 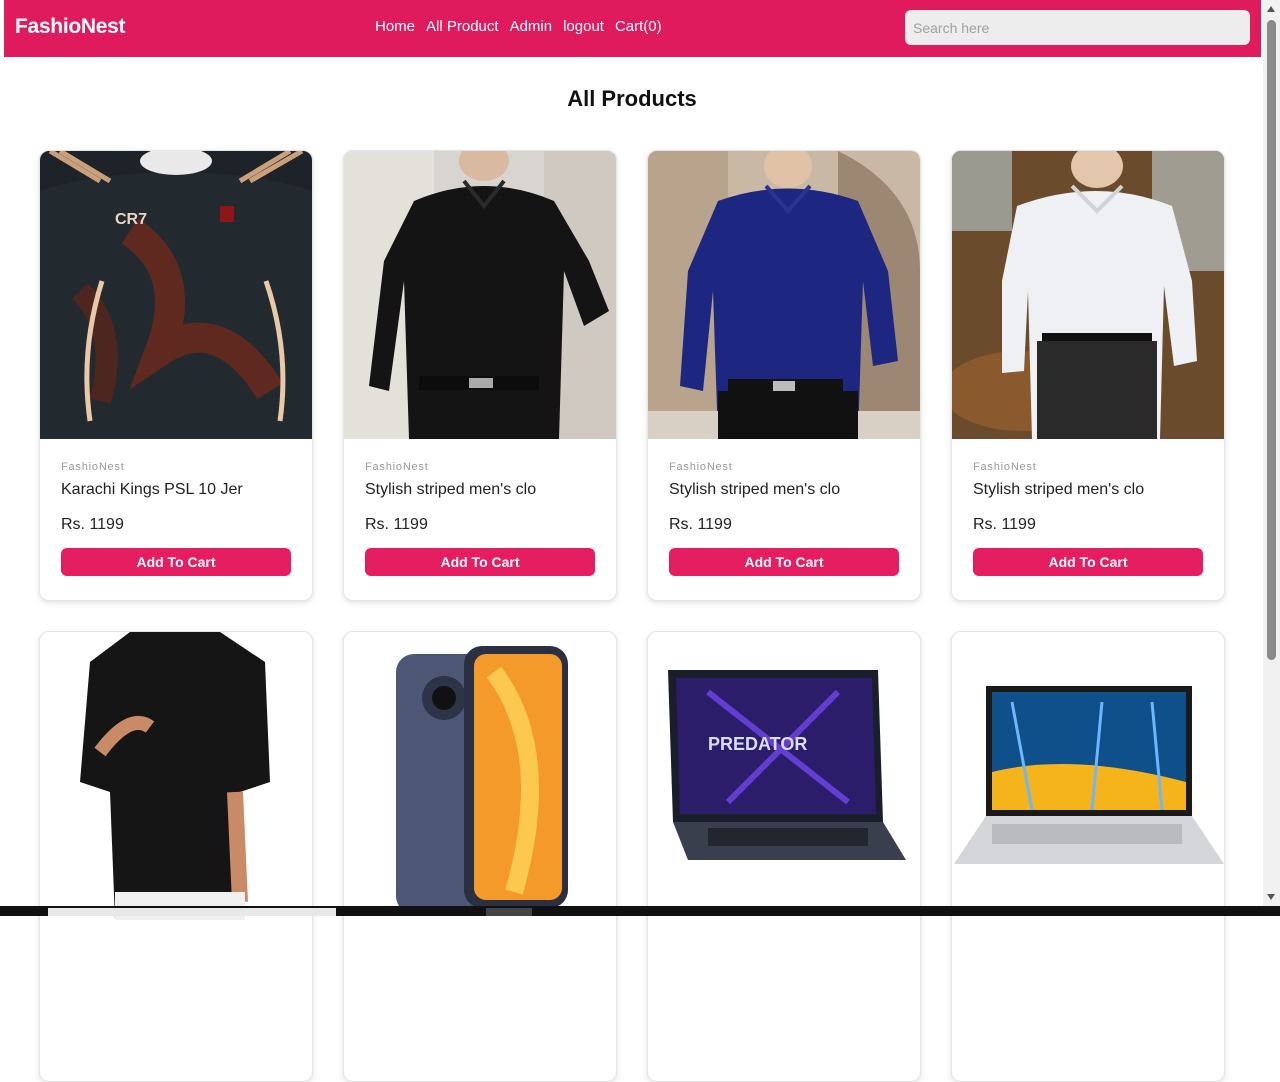 I want to click on silver-laptop-image, so click(x=1088, y=776).